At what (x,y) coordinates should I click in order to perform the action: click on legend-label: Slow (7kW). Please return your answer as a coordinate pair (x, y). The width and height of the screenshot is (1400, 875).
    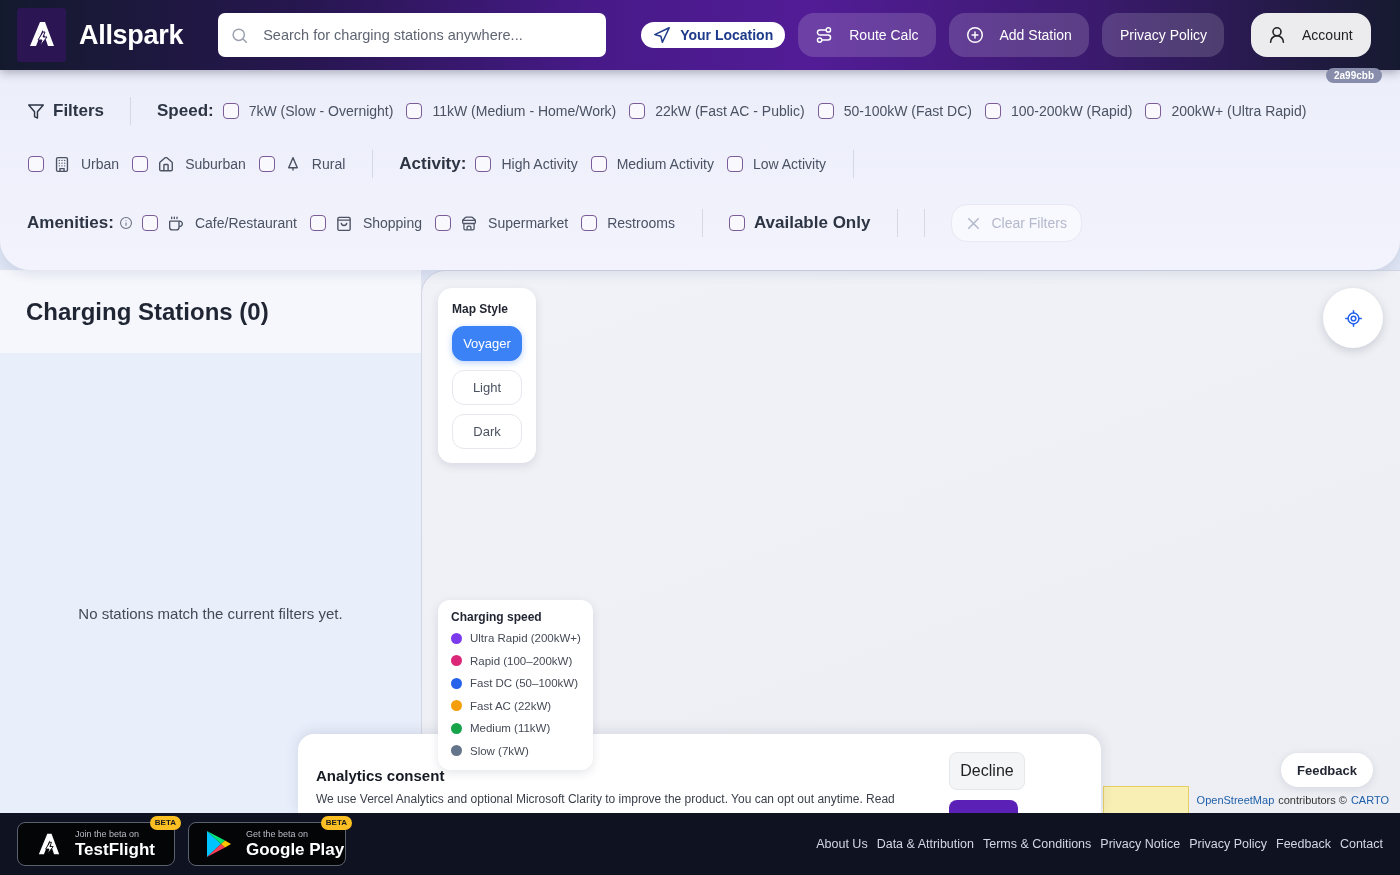
    Looking at the image, I should click on (499, 750).